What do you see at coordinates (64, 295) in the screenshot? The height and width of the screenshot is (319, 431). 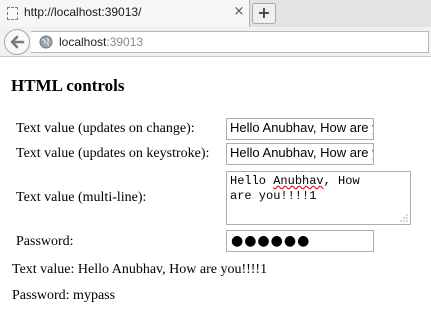 I see `password-output: Password: mypass` at bounding box center [64, 295].